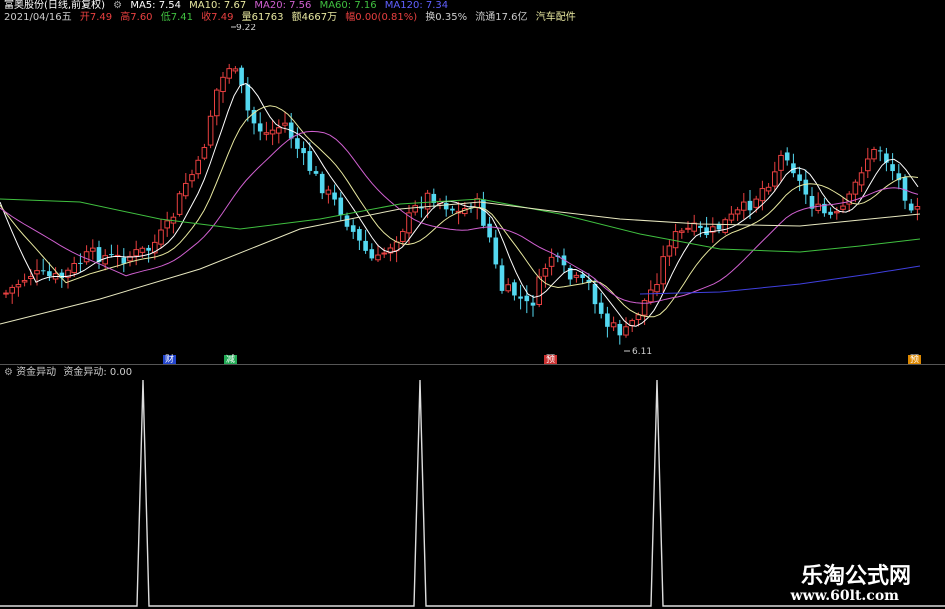 The image size is (945, 609). I want to click on high-label: 高7.60, so click(136, 17).